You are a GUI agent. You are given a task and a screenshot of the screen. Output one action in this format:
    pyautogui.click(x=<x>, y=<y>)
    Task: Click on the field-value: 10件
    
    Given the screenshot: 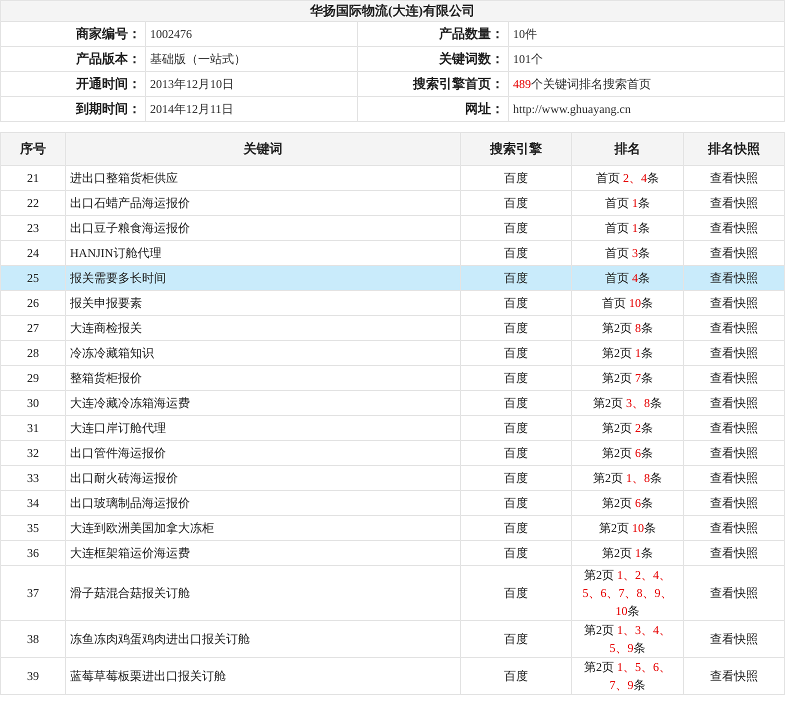 What is the action you would take?
    pyautogui.click(x=646, y=34)
    